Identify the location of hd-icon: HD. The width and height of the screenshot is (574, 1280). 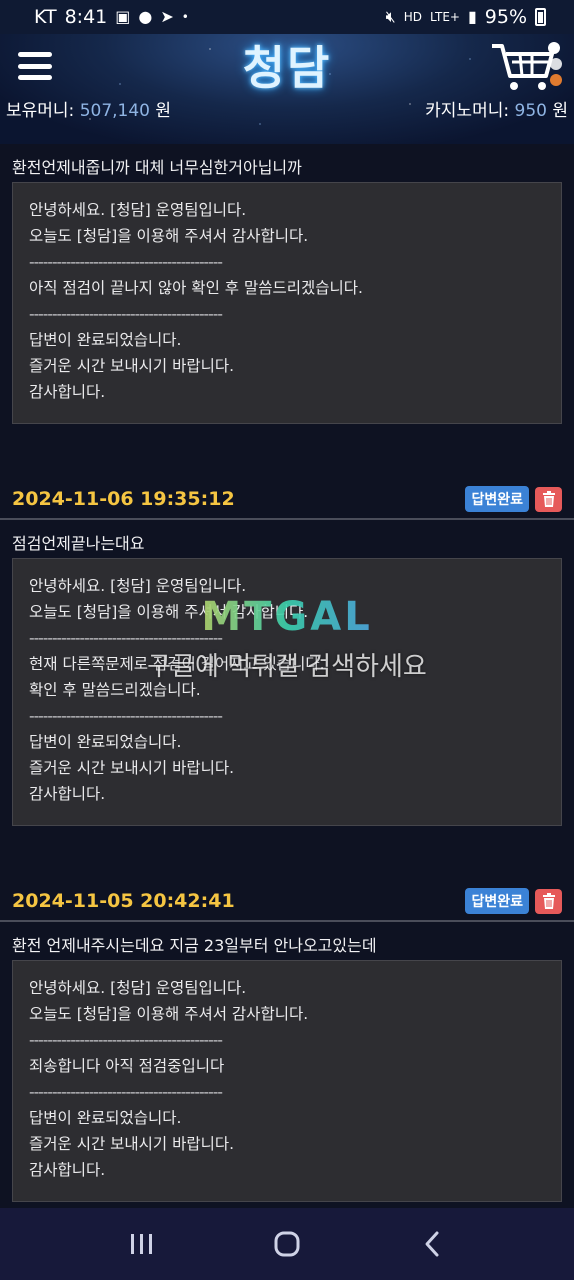
(412, 17).